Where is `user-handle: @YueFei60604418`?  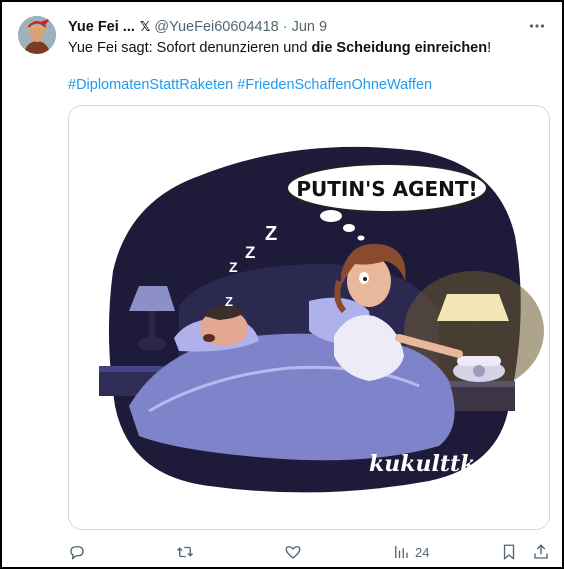 user-handle: @YueFei60604418 is located at coordinates (216, 27).